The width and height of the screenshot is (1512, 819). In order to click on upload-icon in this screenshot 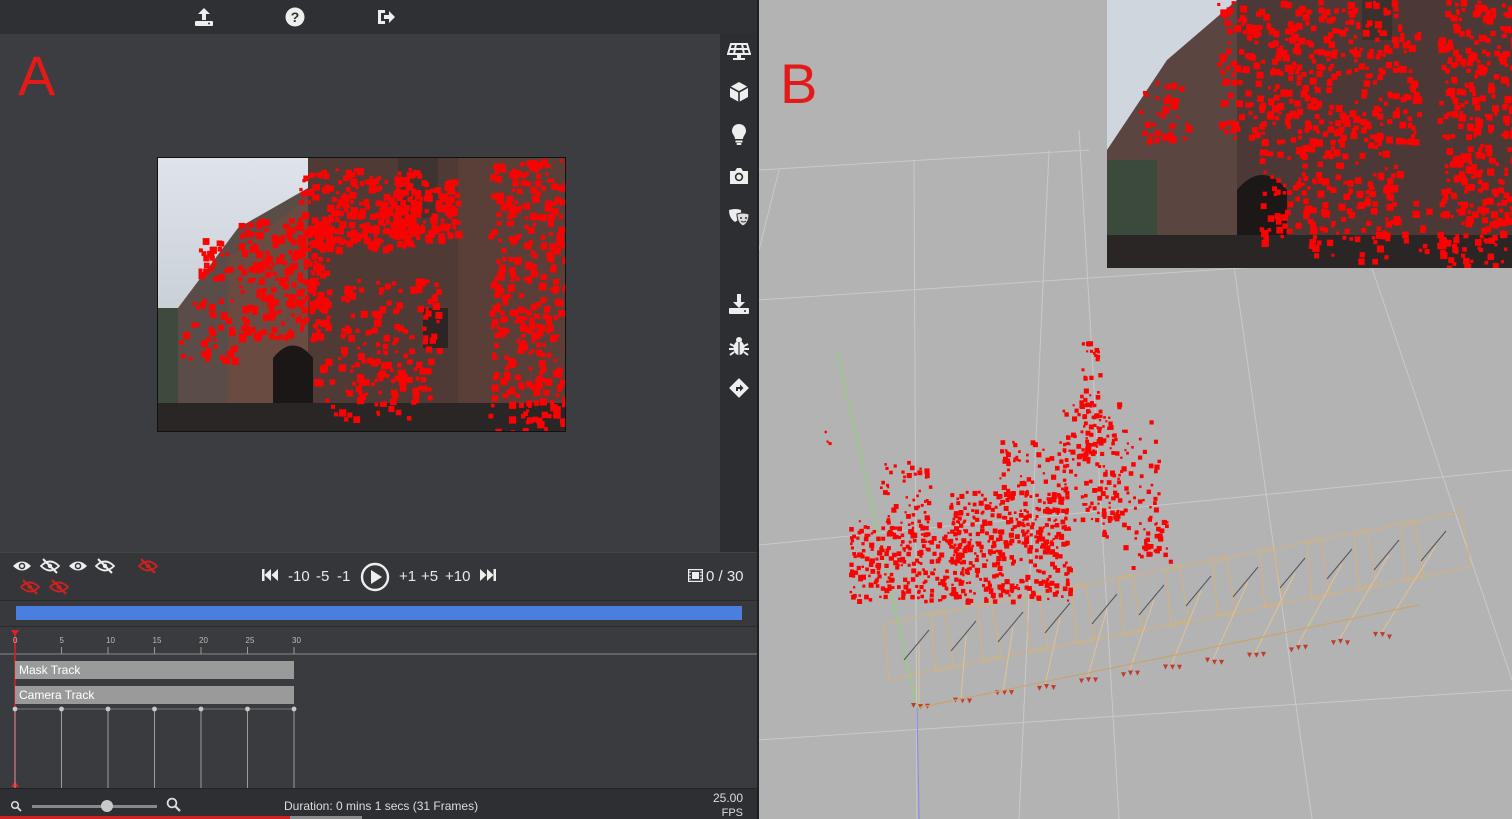, I will do `click(204, 17)`.